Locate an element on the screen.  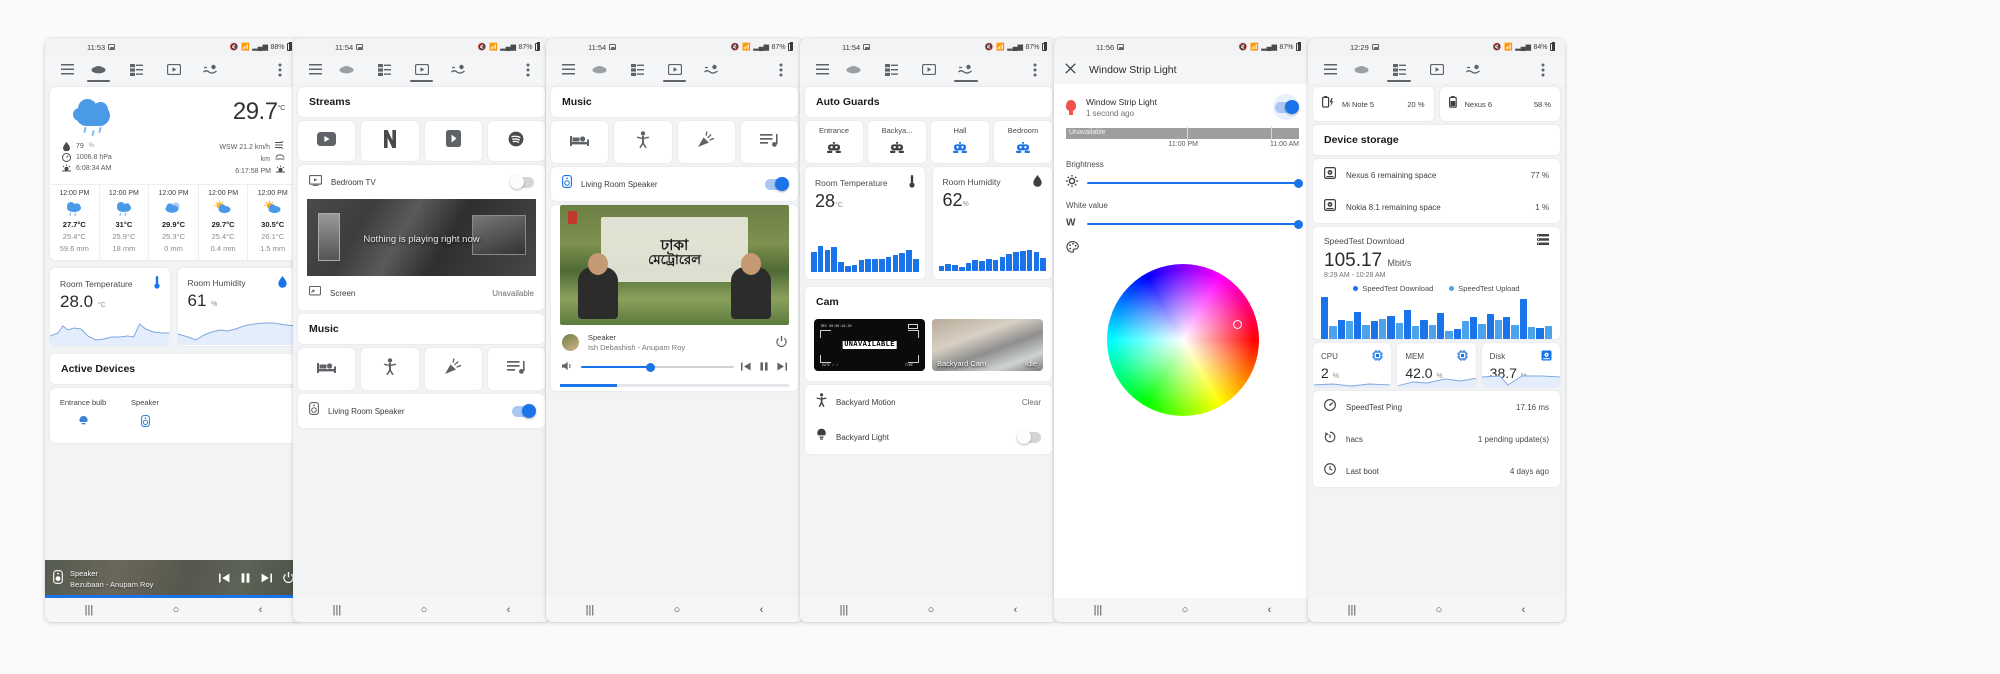
room-humidity-card: Room Humidity 61 % is located at coordinates (237, 307).